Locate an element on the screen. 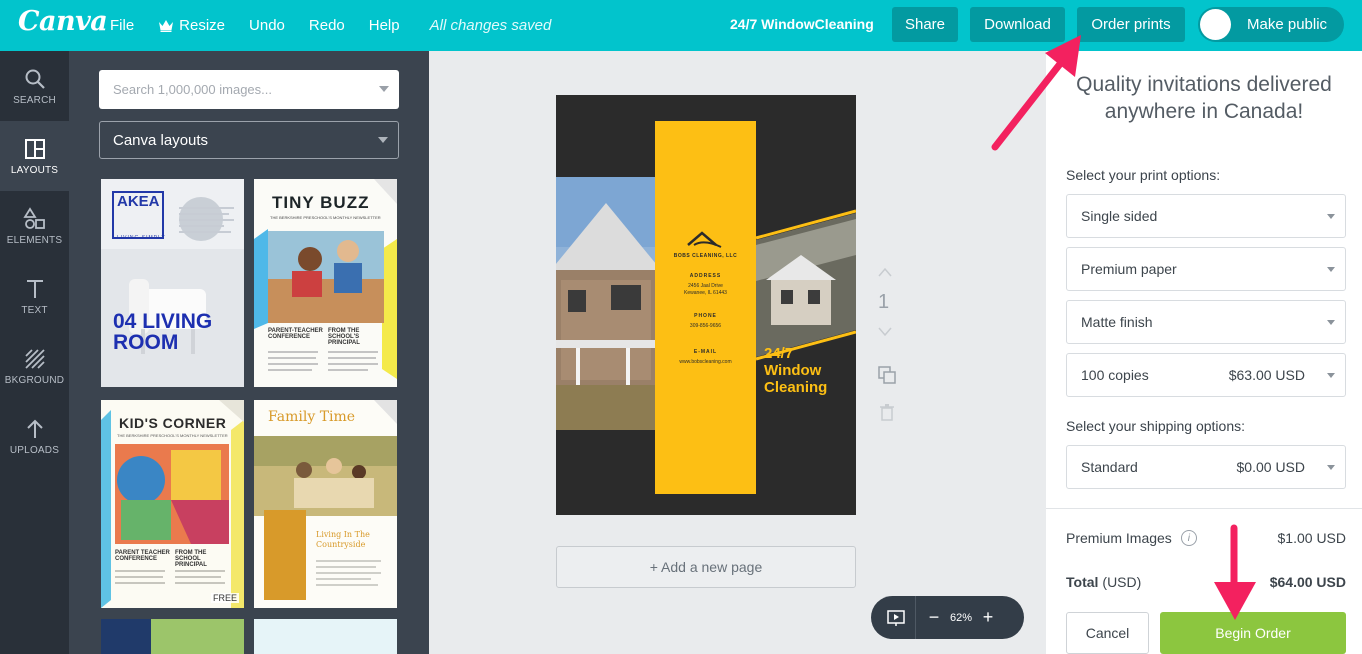 This screenshot has height=654, width=1362. rail-text: TEXT is located at coordinates (34, 296).